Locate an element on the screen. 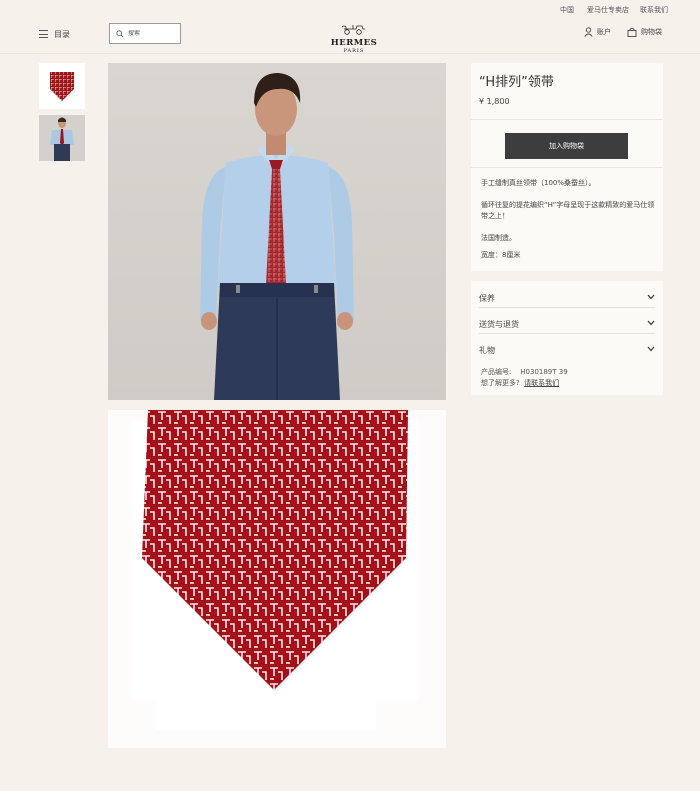 This screenshot has width=700, height=791. product-reference: 产品编号: H030189T 39 is located at coordinates (524, 372).